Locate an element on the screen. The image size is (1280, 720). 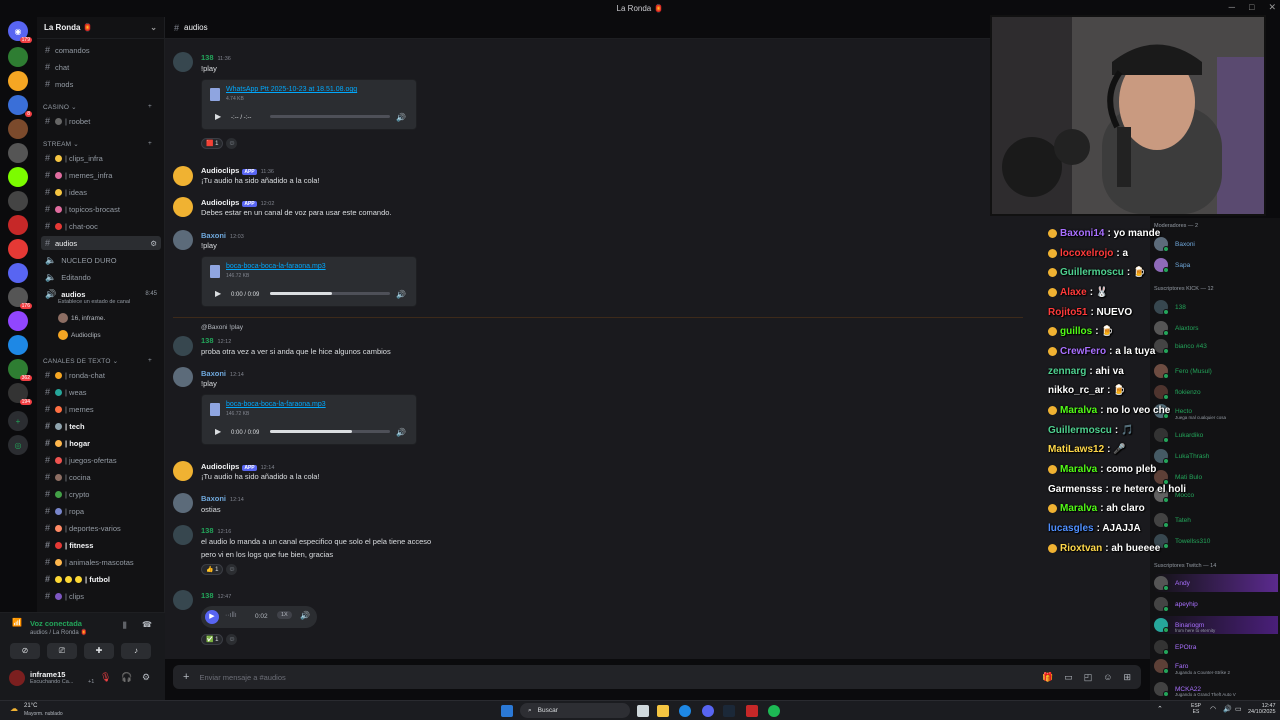
message-author: 138 12:16 is located at coordinates (216, 530).